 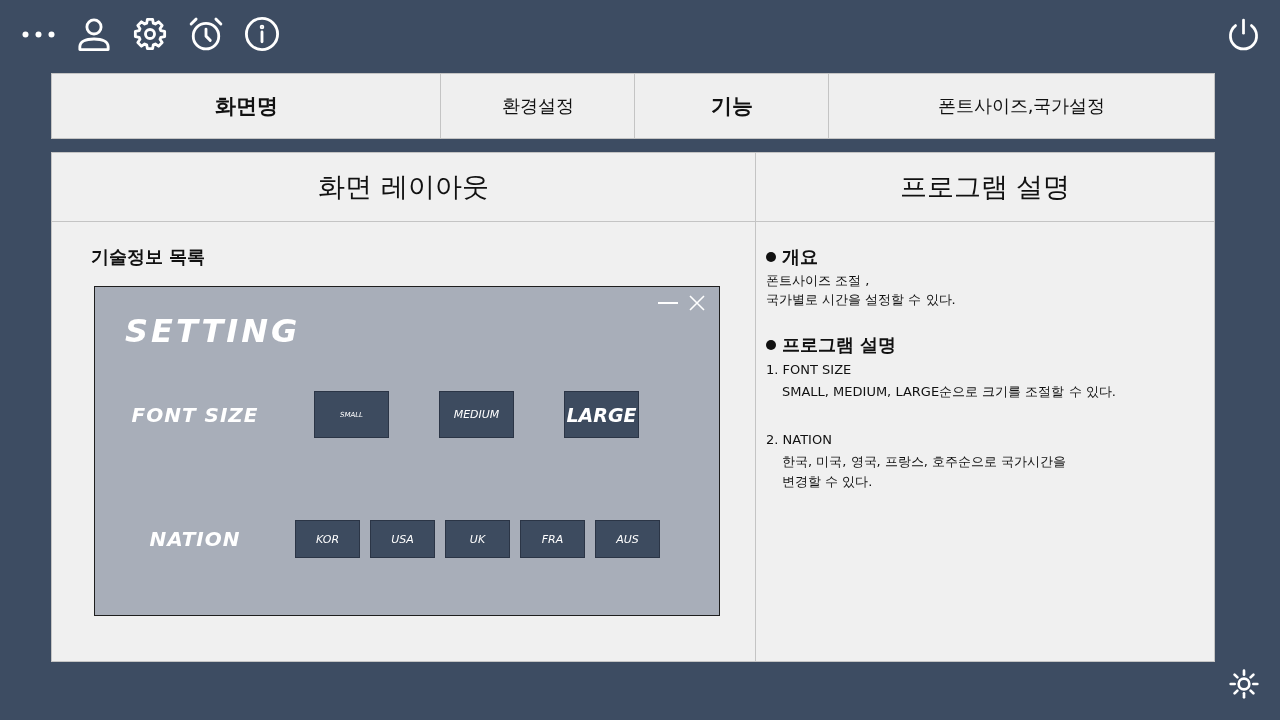 I want to click on item-title: 2. NATION, so click(x=799, y=440).